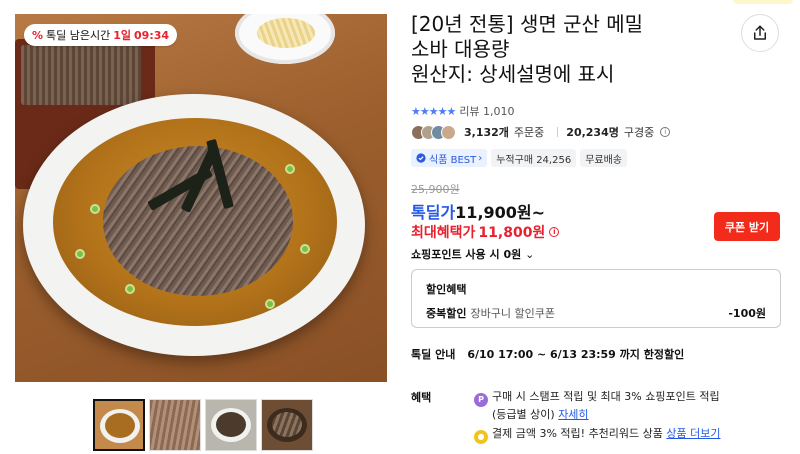  I want to click on deal-guide: 톡딜 안내 6/10 17:00 ~ 6/13 23:59 까지 한정할인, so click(547, 354).